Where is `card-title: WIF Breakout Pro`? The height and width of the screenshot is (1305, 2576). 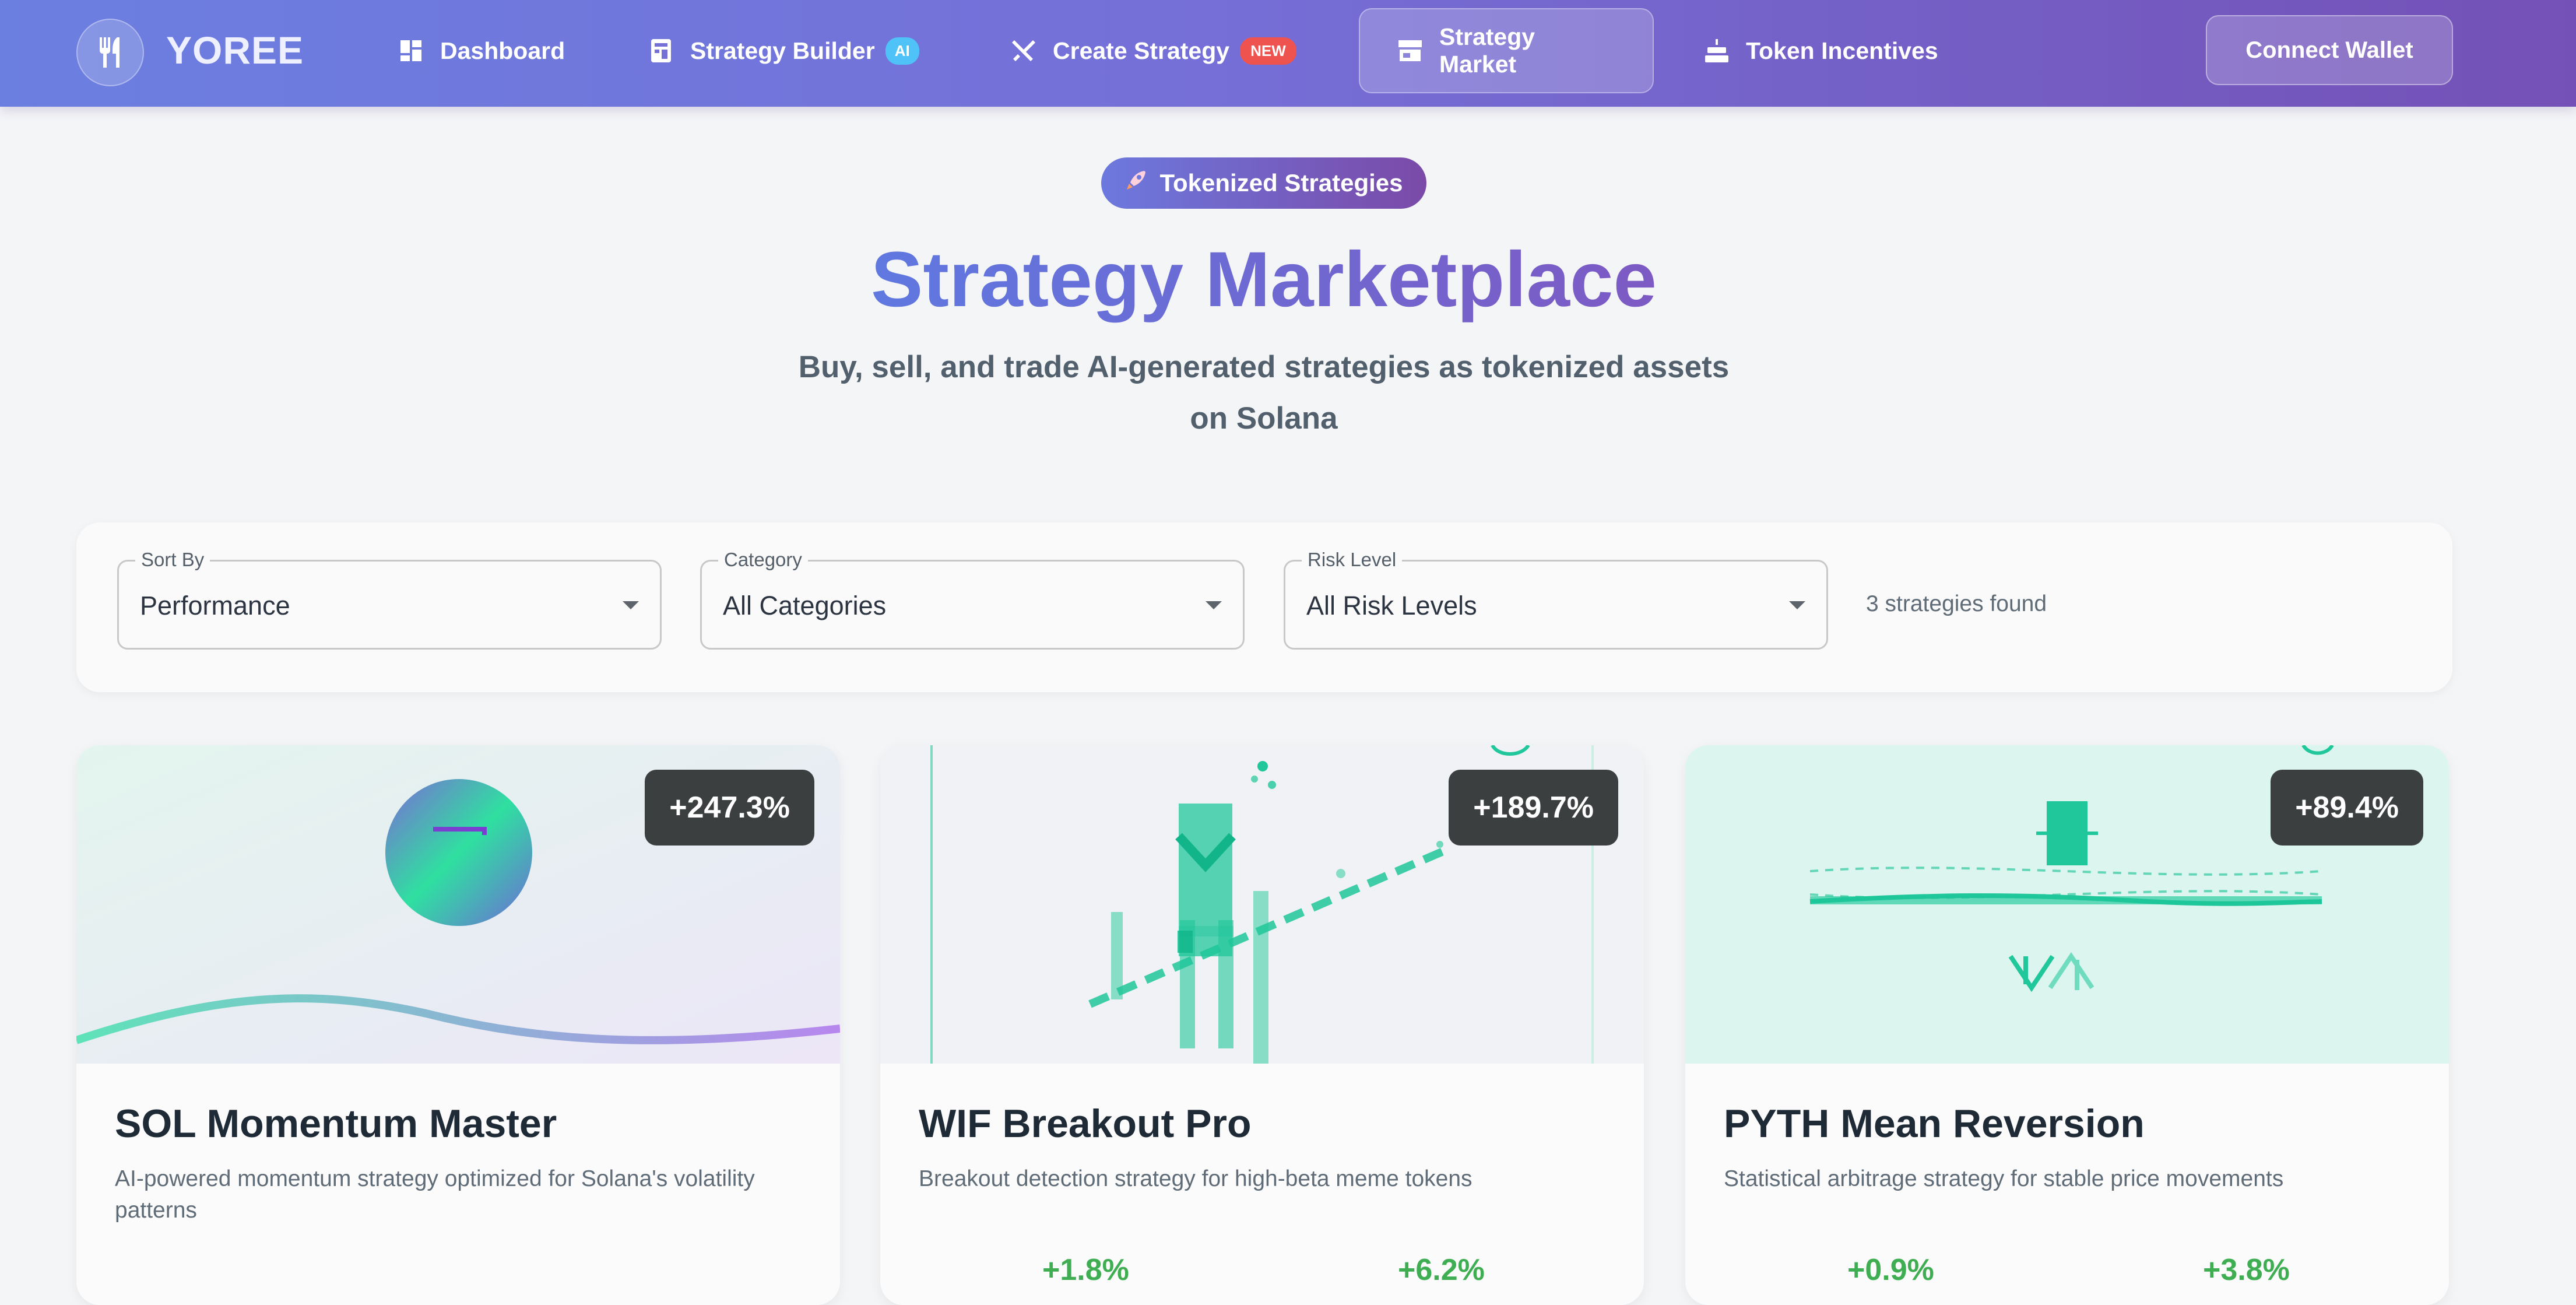
card-title: WIF Breakout Pro is located at coordinates (1085, 1123).